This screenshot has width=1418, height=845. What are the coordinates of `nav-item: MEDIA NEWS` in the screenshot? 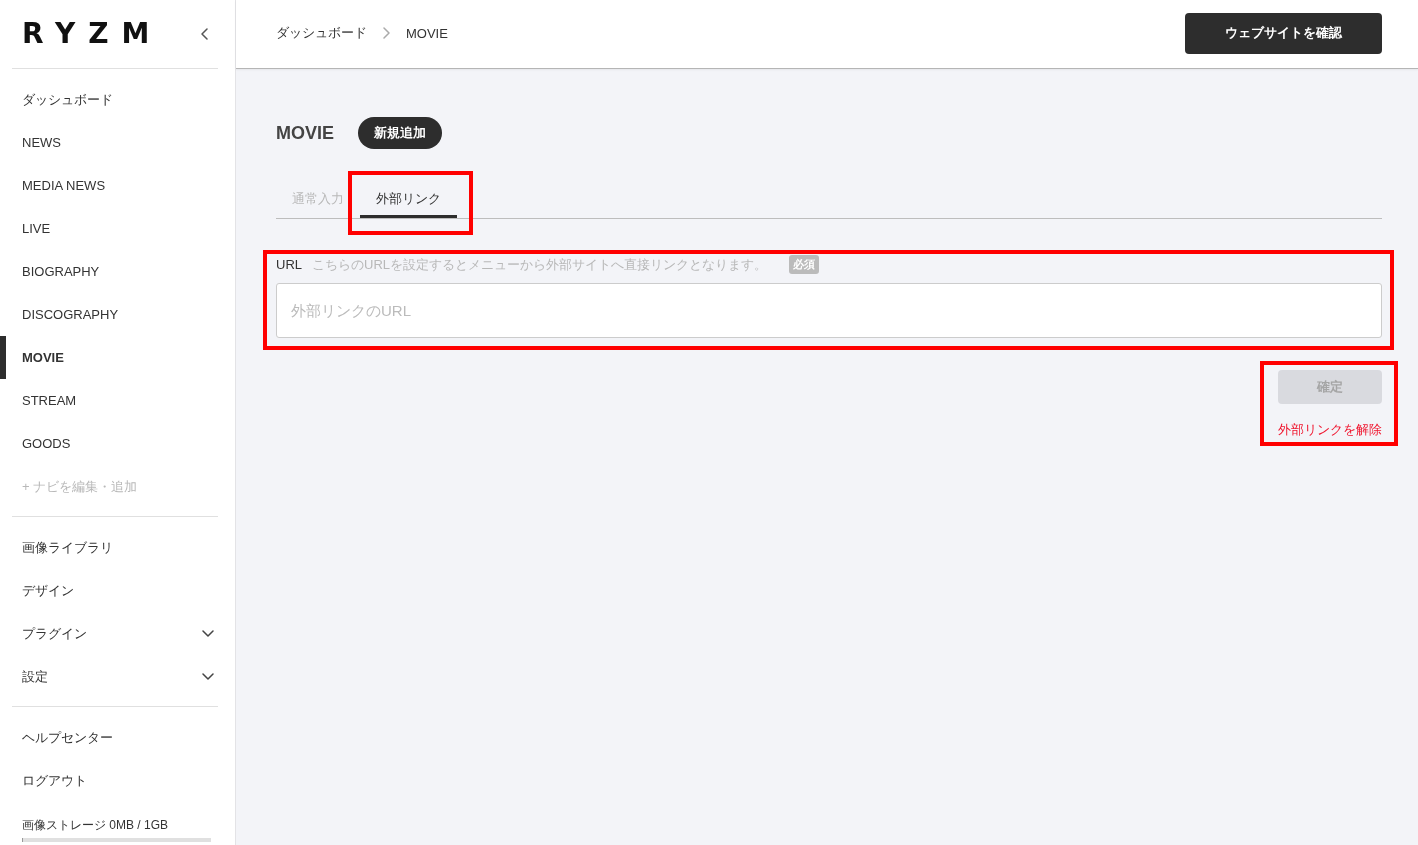 It's located at (117, 185).